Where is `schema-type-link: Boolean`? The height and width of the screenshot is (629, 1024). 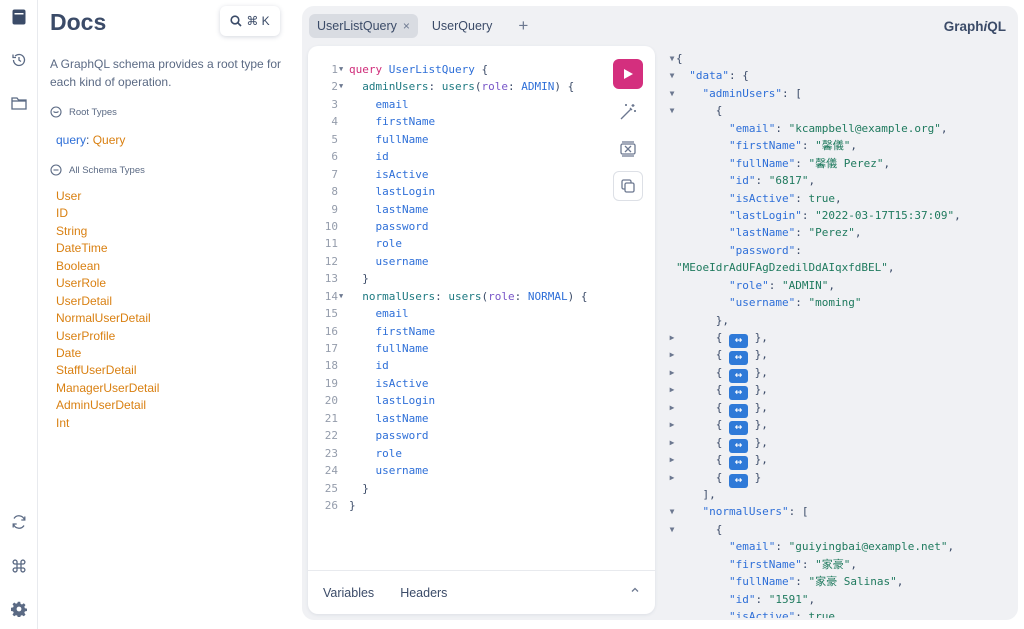
schema-type-link: Boolean is located at coordinates (107, 266).